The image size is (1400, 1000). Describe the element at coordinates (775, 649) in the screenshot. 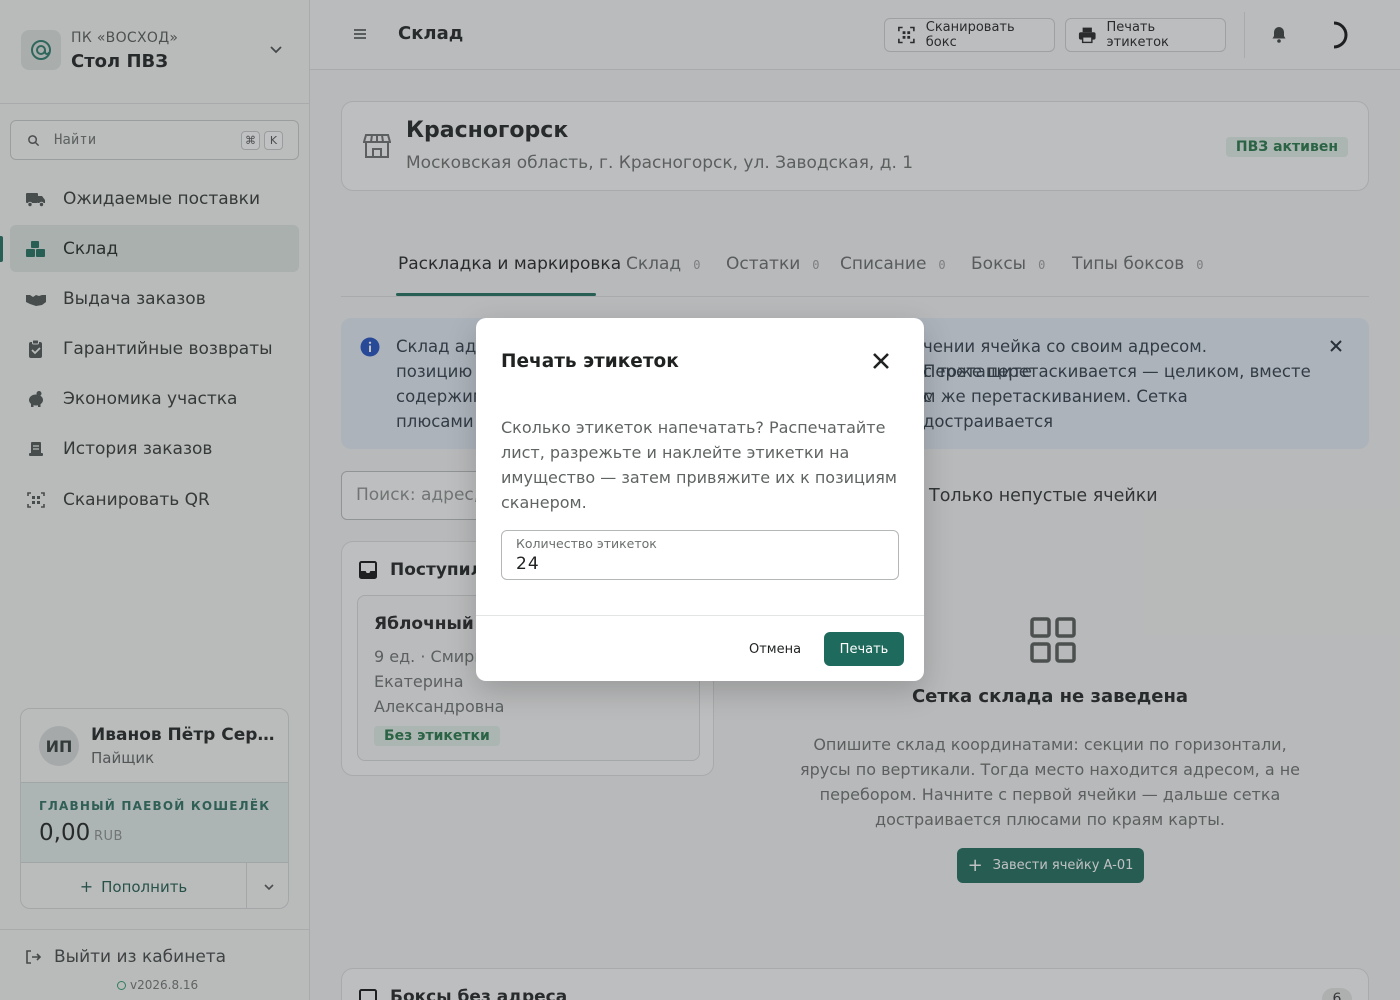

I see `cancel-button: Отмена` at that location.